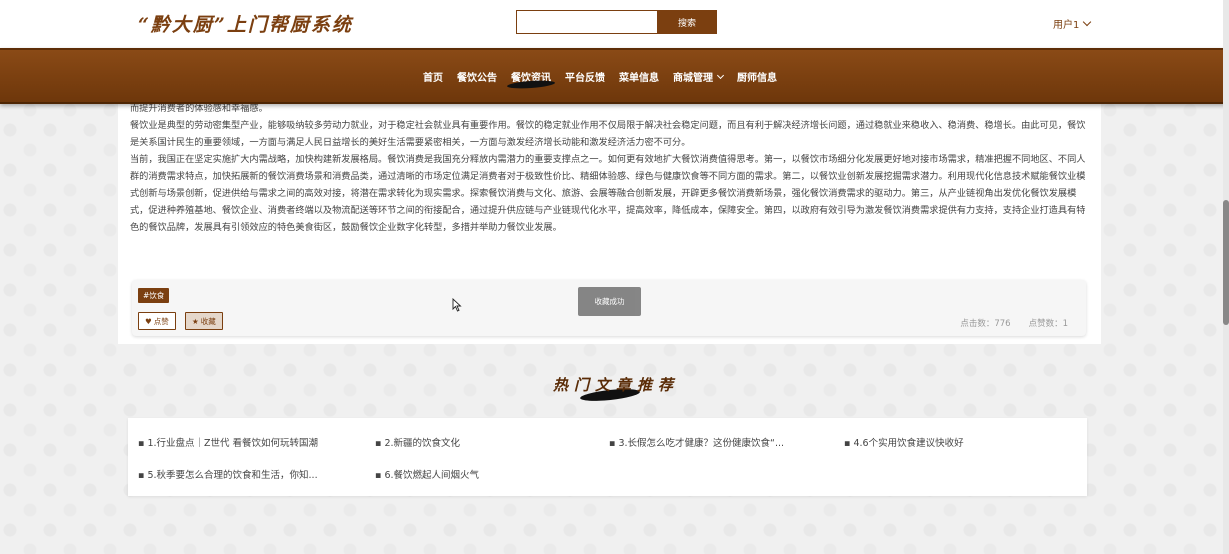  I want to click on nav-item-home: 首页, so click(433, 76).